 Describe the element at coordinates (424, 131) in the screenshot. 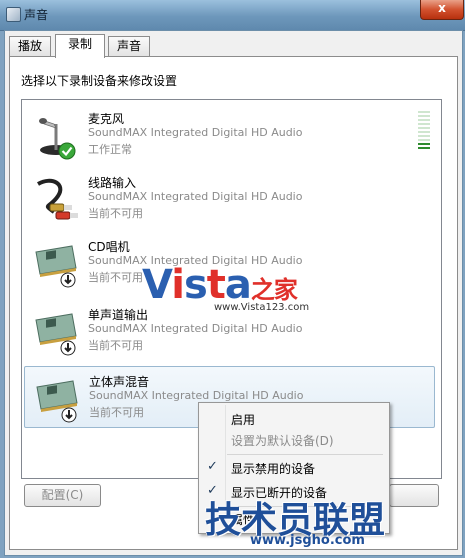

I see `input-level-meter` at that location.